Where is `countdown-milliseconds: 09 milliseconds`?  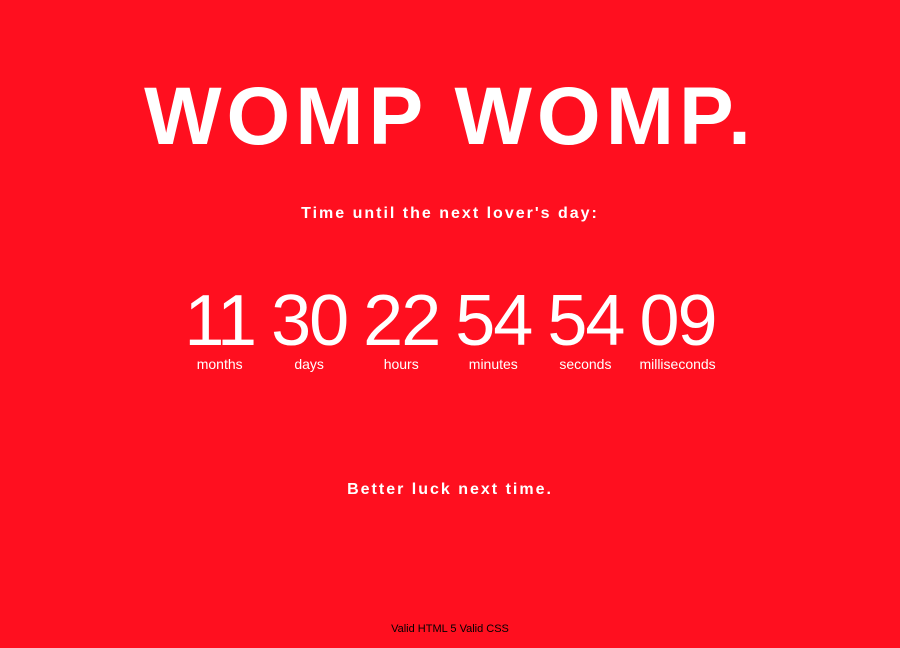 countdown-milliseconds: 09 milliseconds is located at coordinates (678, 326).